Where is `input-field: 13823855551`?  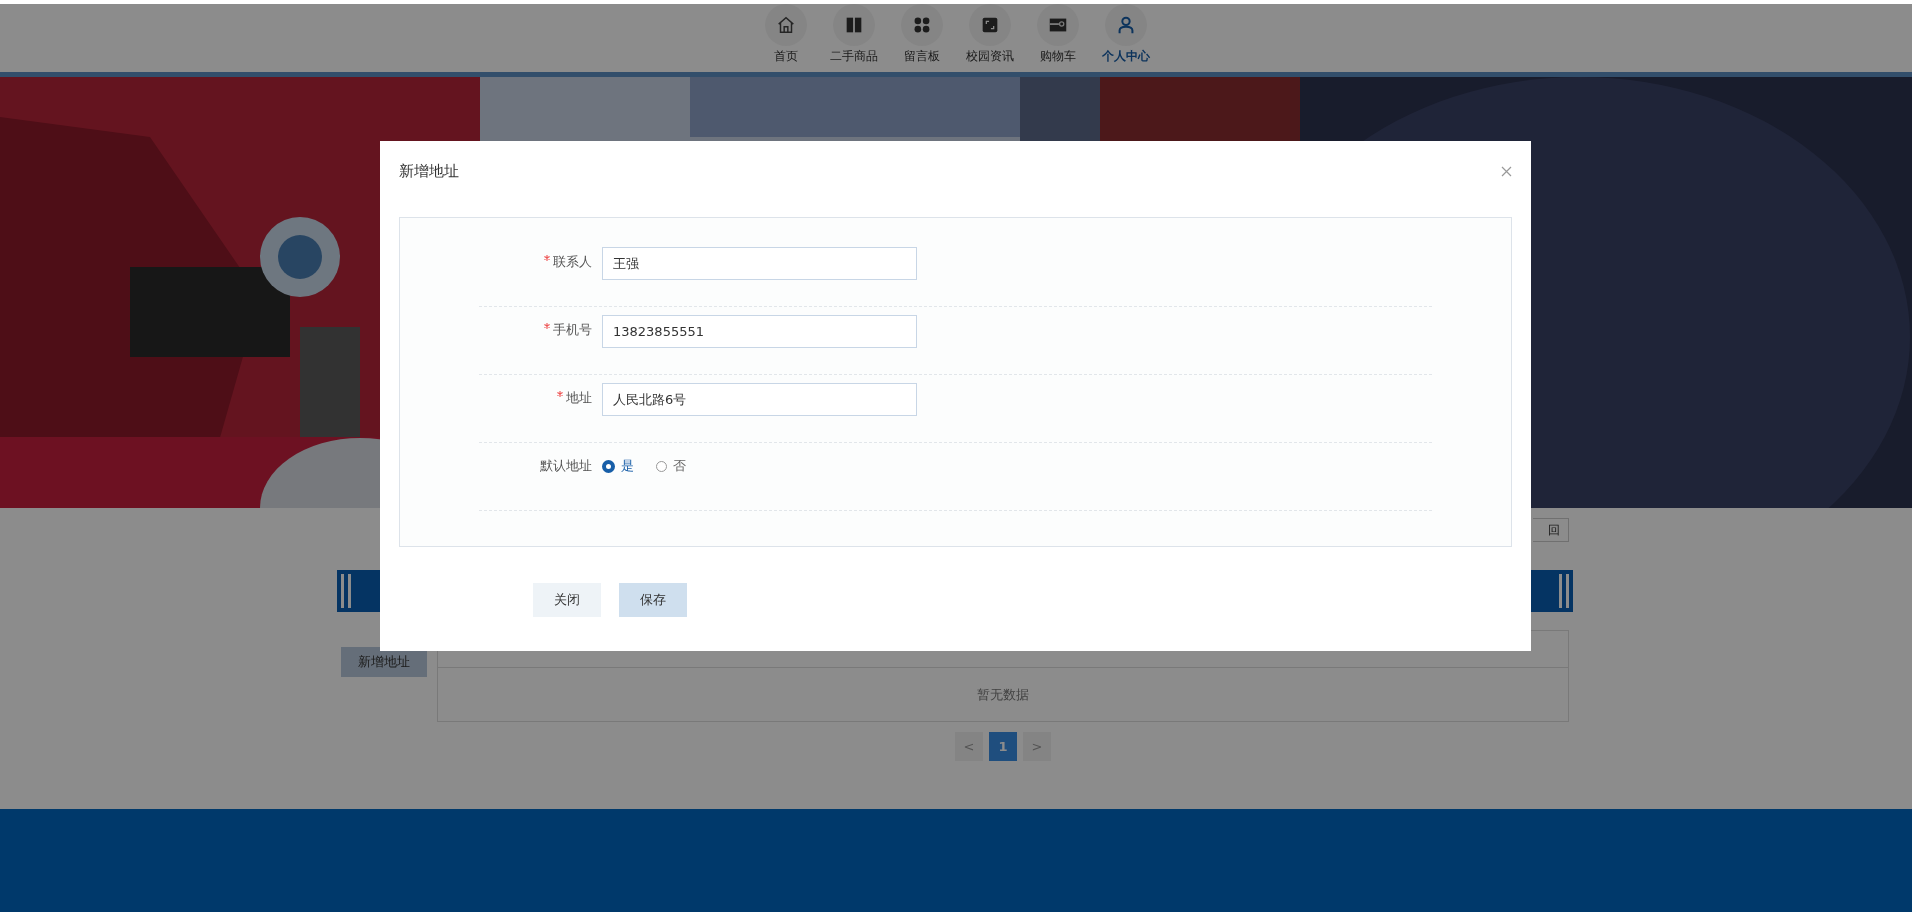
input-field: 13823855551 is located at coordinates (759, 331).